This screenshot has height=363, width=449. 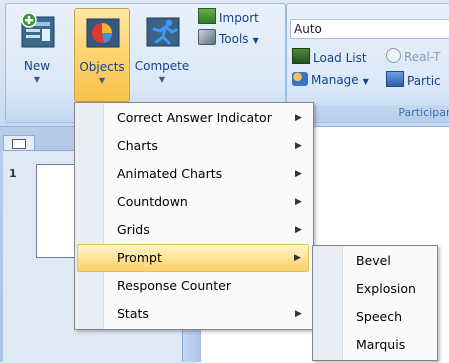 What do you see at coordinates (301, 56) in the screenshot?
I see `load-list-icon` at bounding box center [301, 56].